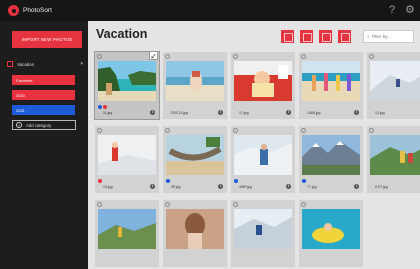 The image size is (420, 269). I want to click on app-logo-icon, so click(13, 10).